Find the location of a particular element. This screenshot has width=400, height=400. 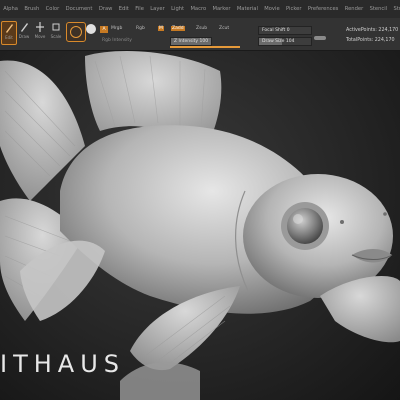

menu-item-marker: Marker is located at coordinates (221, 9).